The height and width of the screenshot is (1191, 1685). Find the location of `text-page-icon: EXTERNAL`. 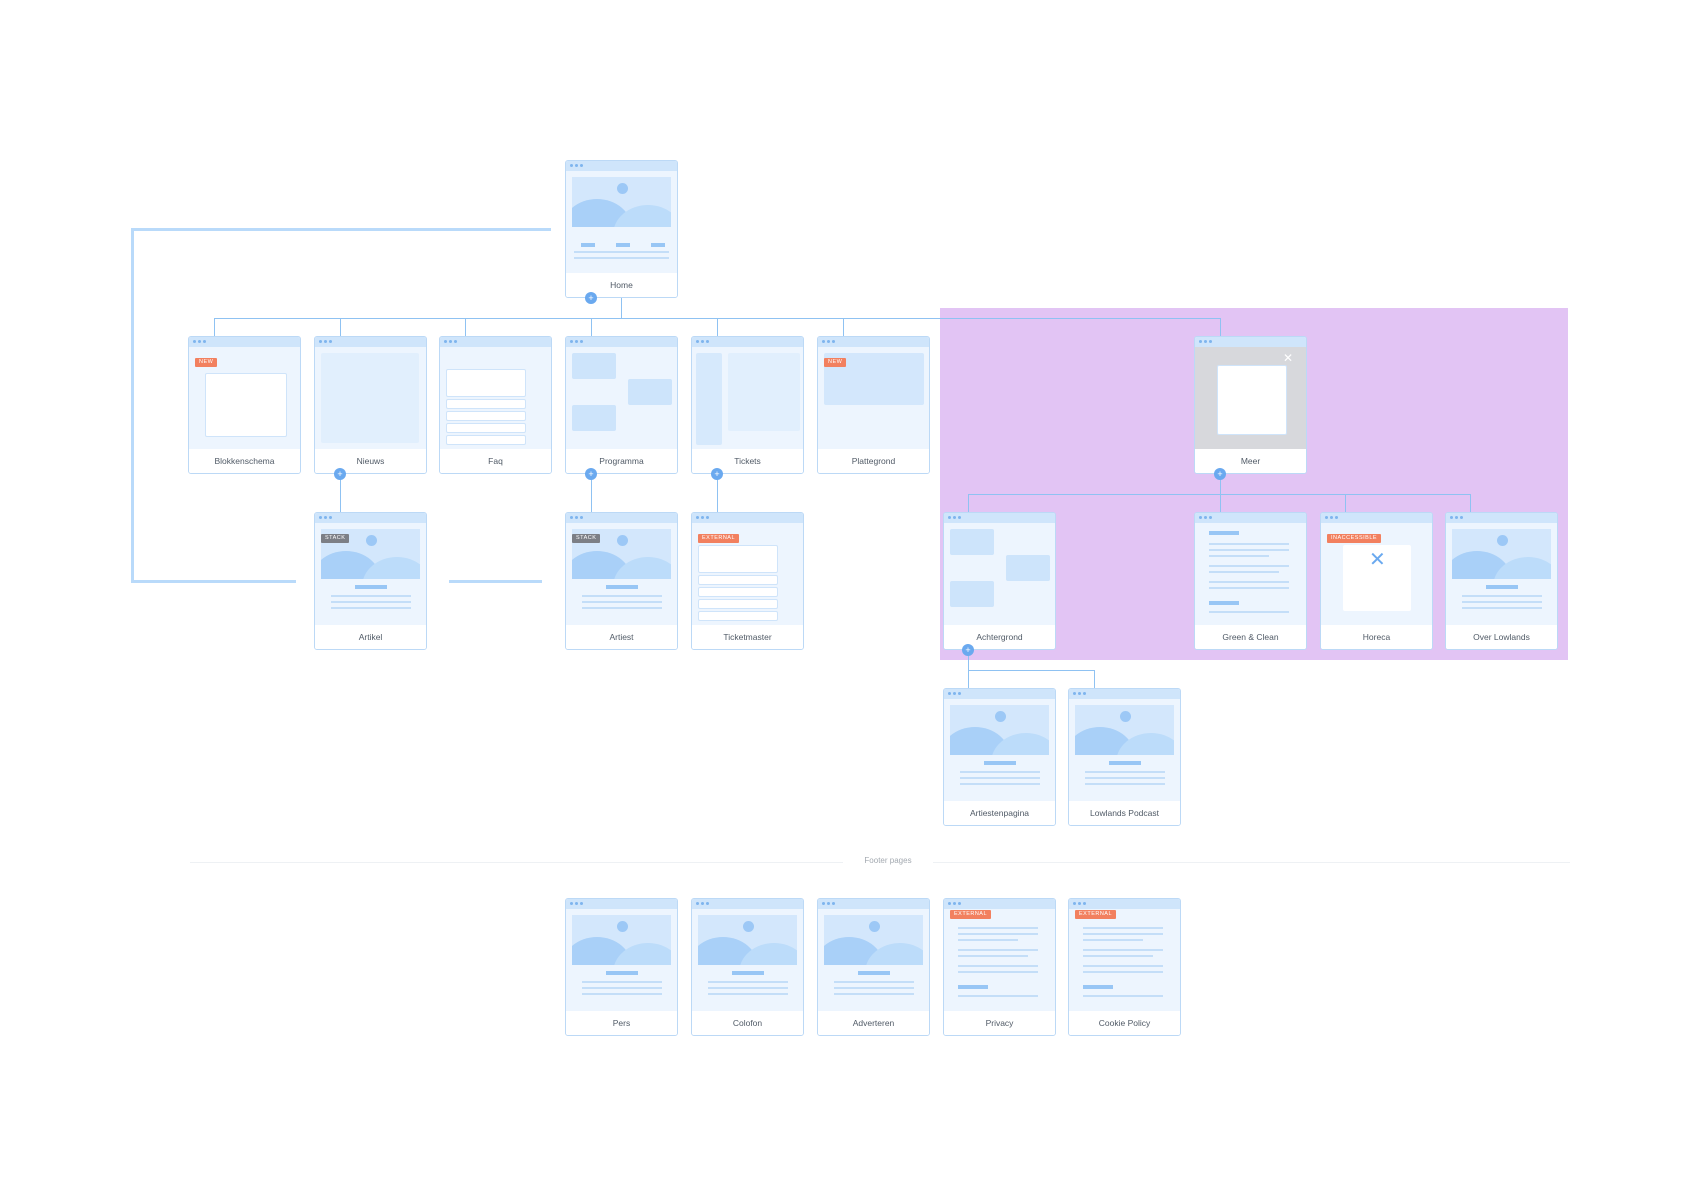

text-page-icon: EXTERNAL is located at coordinates (1124, 961).